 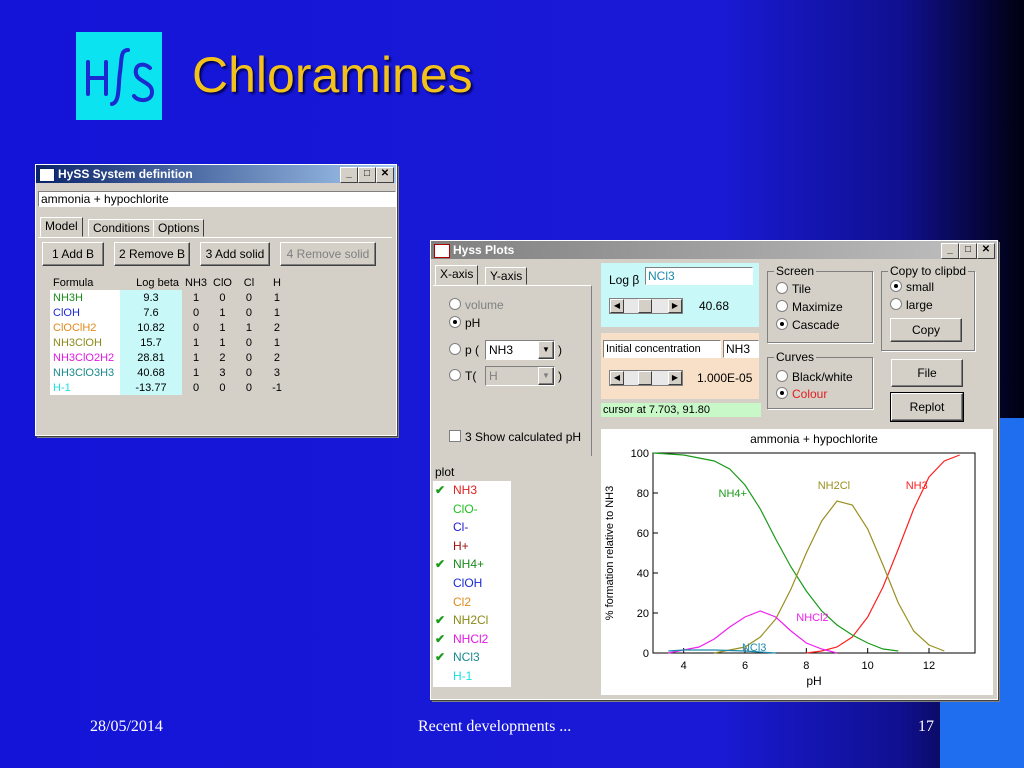 I want to click on file-button: File, so click(x=927, y=373).